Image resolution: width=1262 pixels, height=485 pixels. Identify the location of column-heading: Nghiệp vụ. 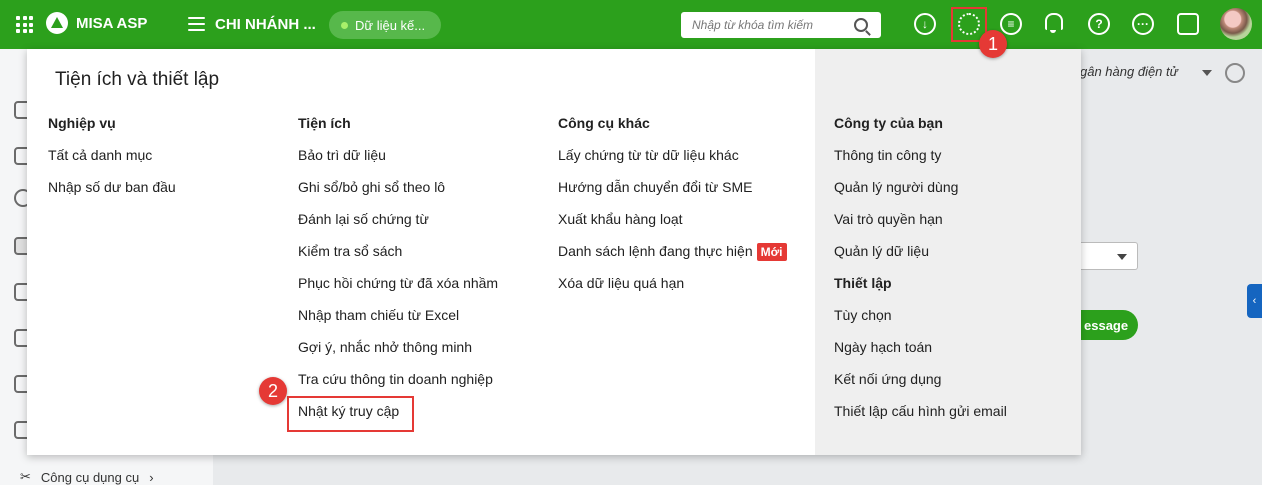
(82, 123).